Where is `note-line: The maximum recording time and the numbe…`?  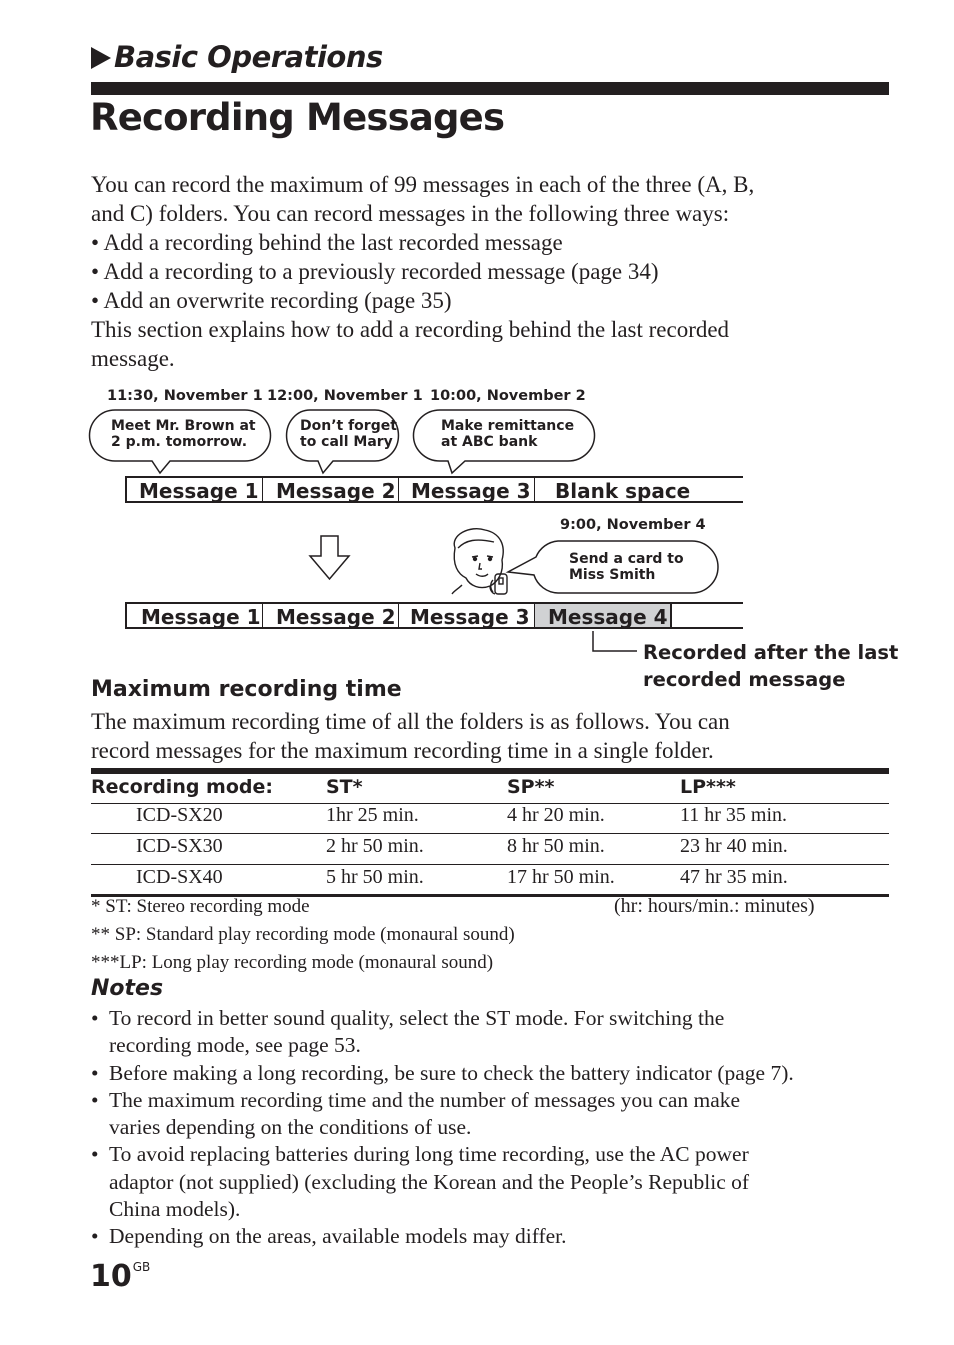 note-line: The maximum recording time and the numbe… is located at coordinates (425, 1099).